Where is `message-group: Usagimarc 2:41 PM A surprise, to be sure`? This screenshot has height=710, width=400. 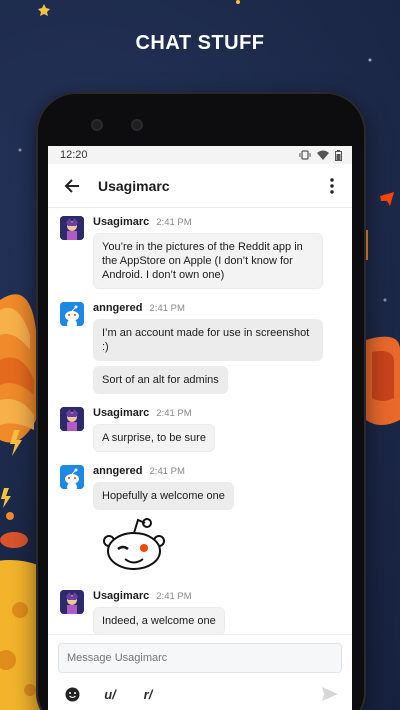
message-group: Usagimarc 2:41 PM A surprise, to be sure is located at coordinates (200, 432).